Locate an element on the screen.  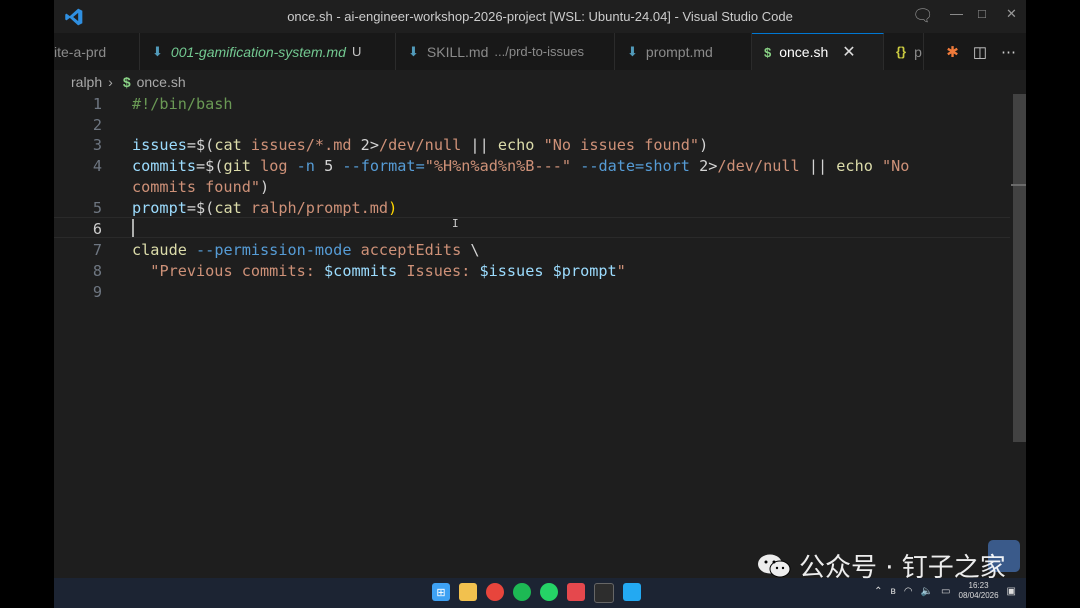
battery-icon: ▭ is located at coordinates (945, 591).